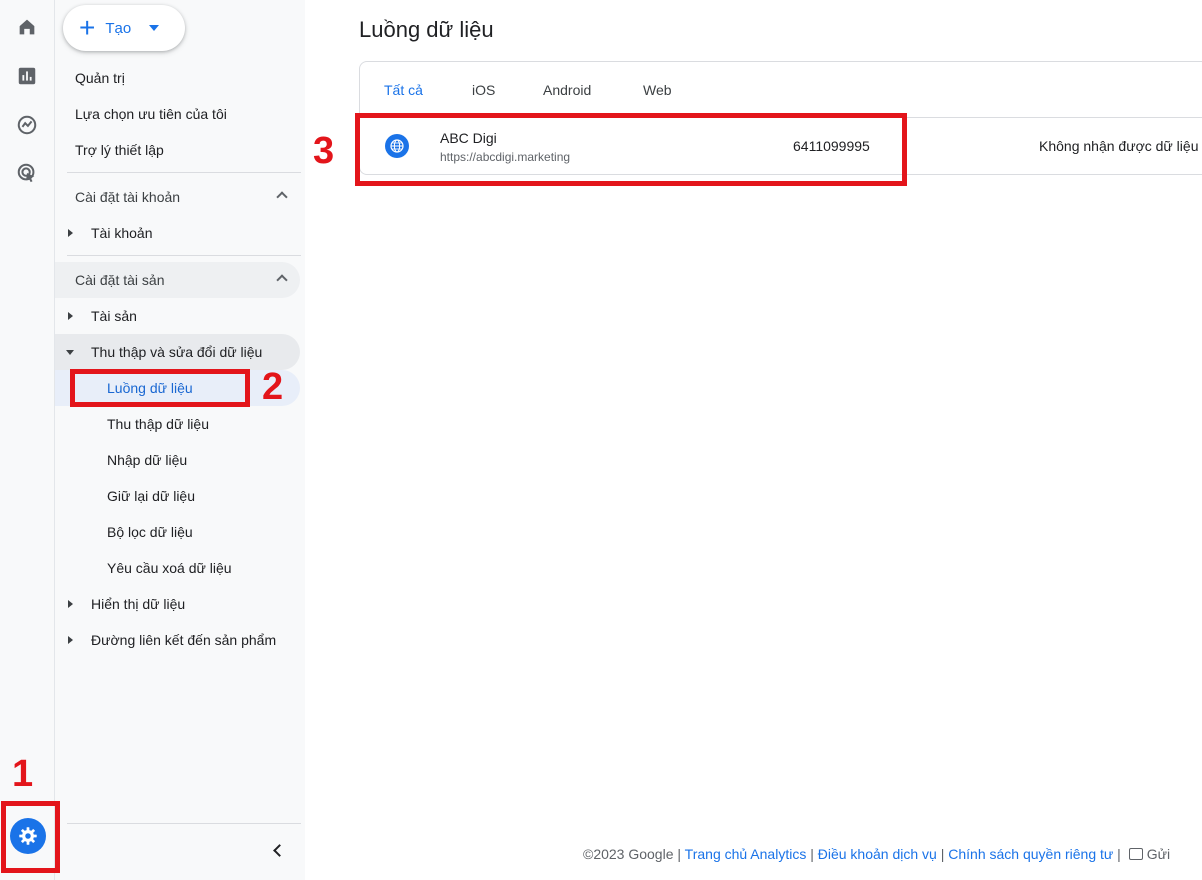  Describe the element at coordinates (177, 233) in the screenshot. I see `nav-item-account: Tài khoản` at that location.